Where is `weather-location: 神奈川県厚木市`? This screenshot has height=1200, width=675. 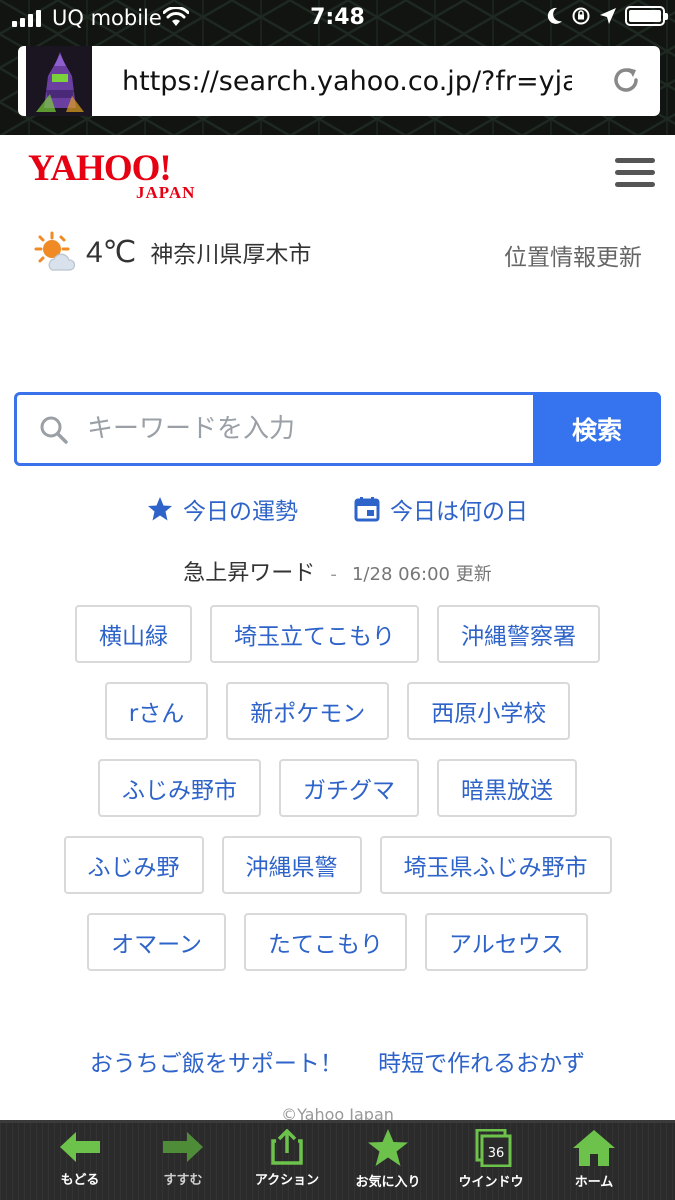 weather-location: 神奈川県厚木市 is located at coordinates (231, 255).